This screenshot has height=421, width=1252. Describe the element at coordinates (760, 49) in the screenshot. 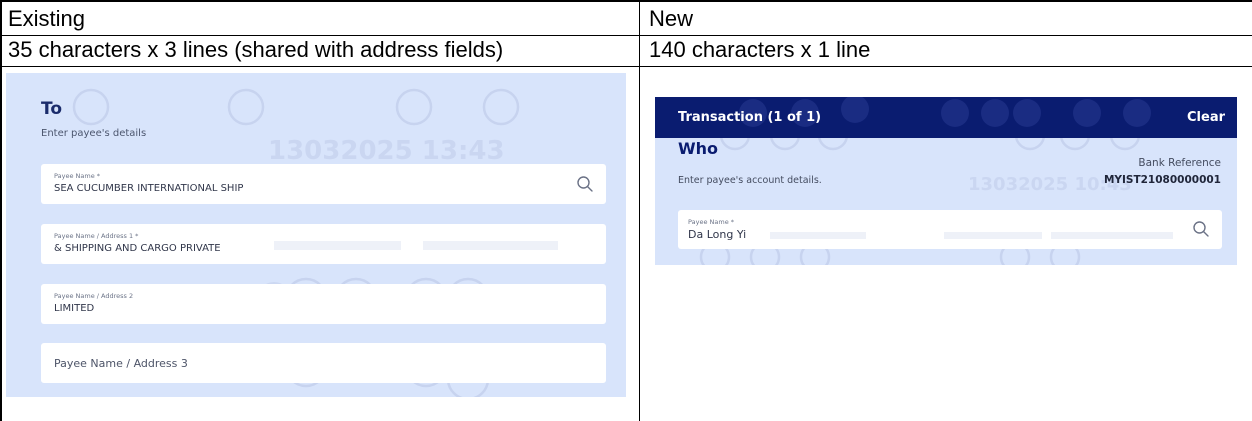

I see `new-description: 140 characters x 1 line` at that location.